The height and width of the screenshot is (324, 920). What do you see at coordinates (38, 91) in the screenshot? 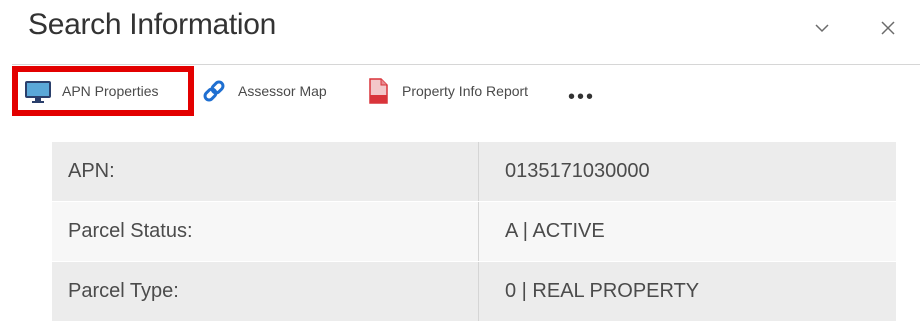
I see `monitor-icon` at bounding box center [38, 91].